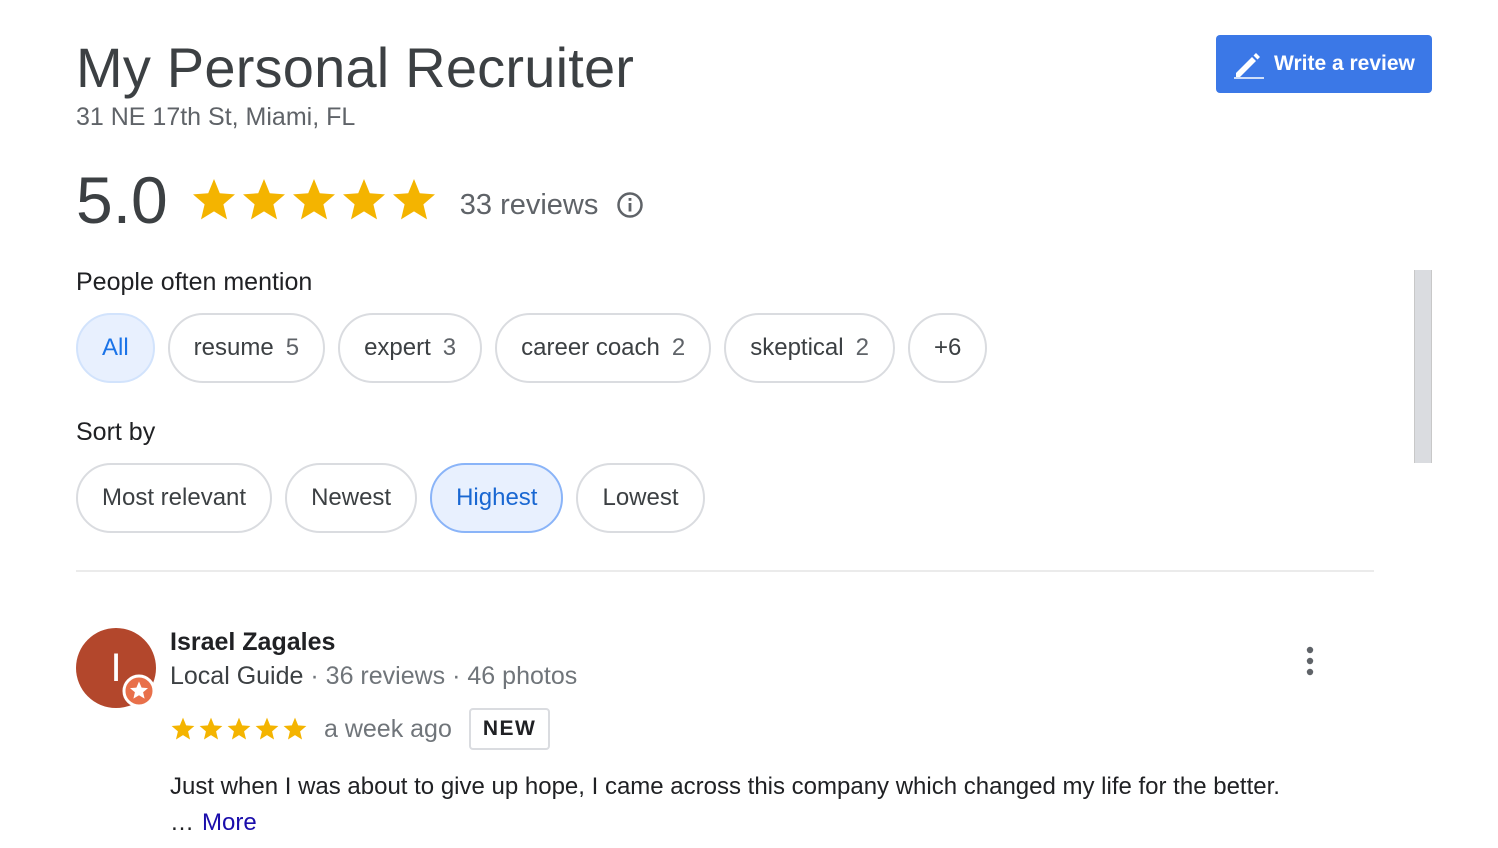 The width and height of the screenshot is (1498, 848). I want to click on new-badge: NEW, so click(509, 729).